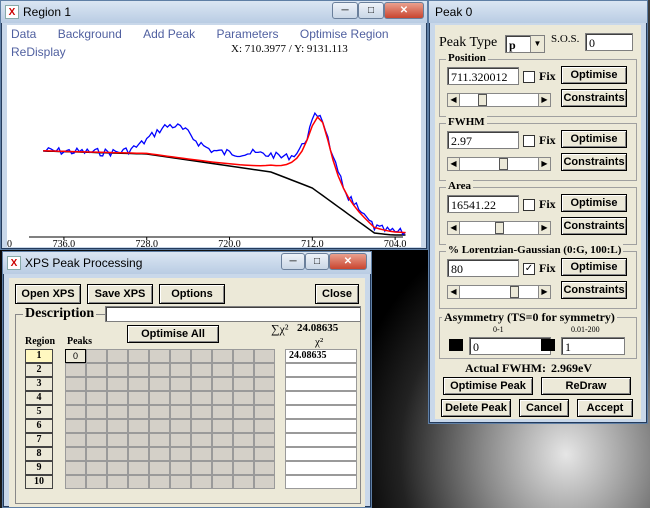 Image resolution: width=650 pixels, height=508 pixels. What do you see at coordinates (499, 164) in the screenshot?
I see `fwhm-slider: ◀ ▶` at bounding box center [499, 164].